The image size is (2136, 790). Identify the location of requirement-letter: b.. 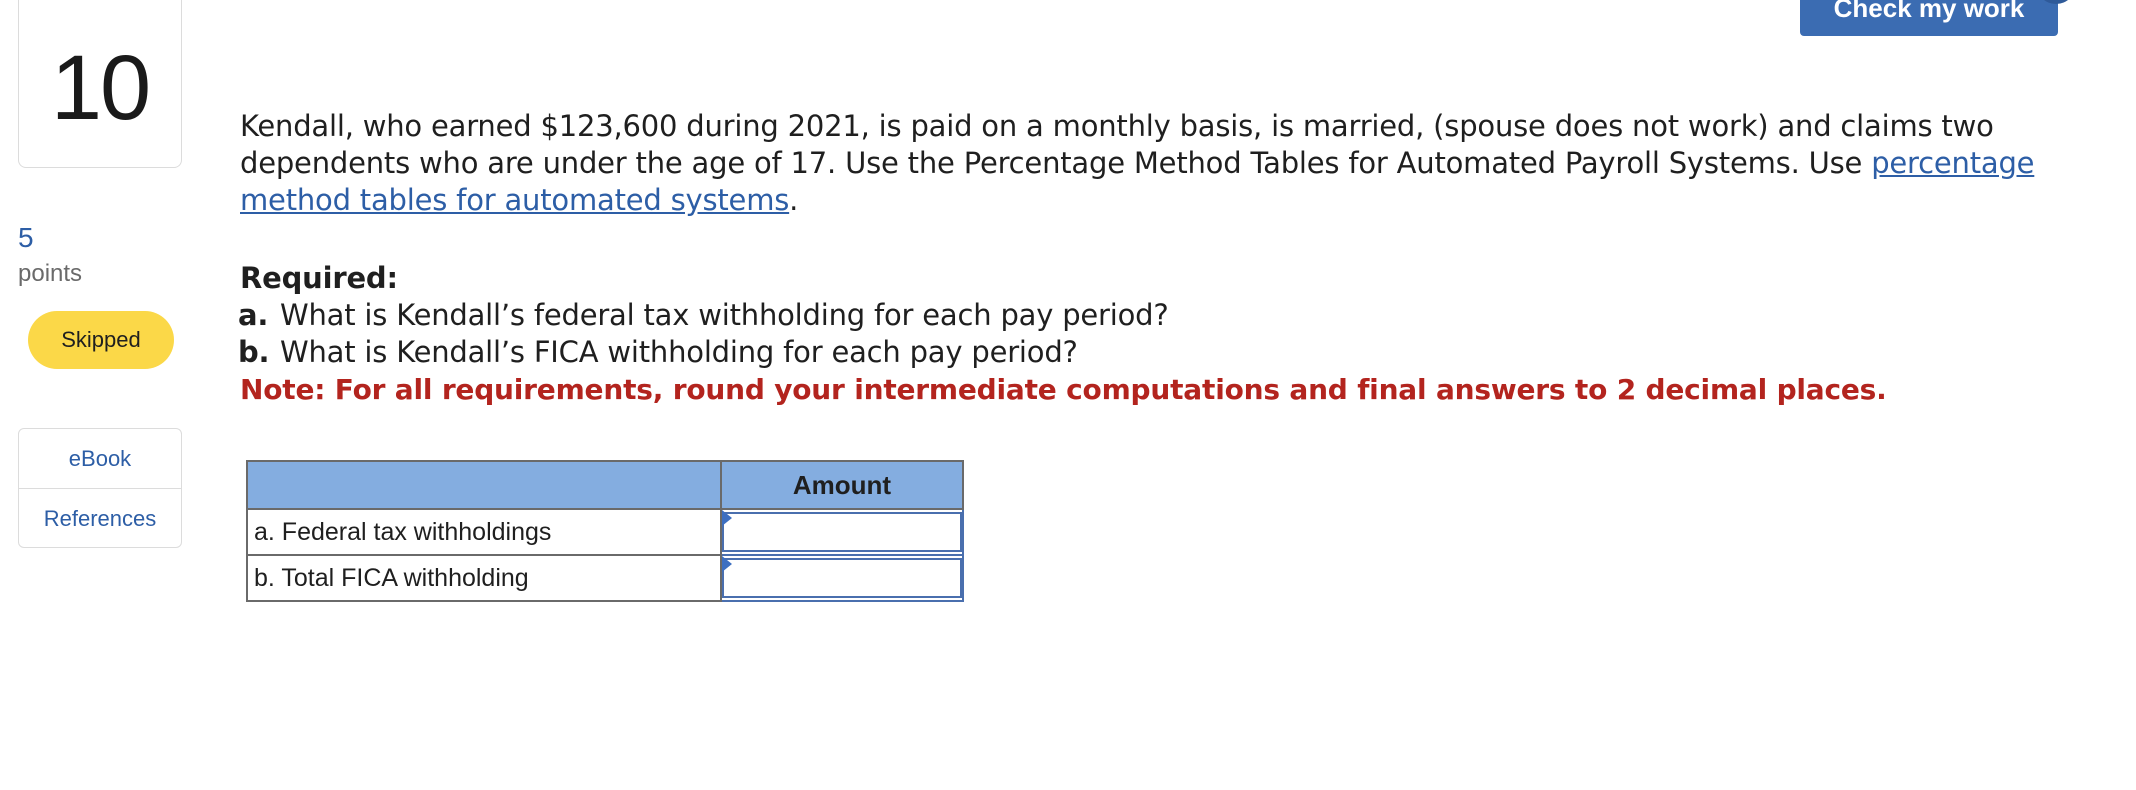
(254, 352).